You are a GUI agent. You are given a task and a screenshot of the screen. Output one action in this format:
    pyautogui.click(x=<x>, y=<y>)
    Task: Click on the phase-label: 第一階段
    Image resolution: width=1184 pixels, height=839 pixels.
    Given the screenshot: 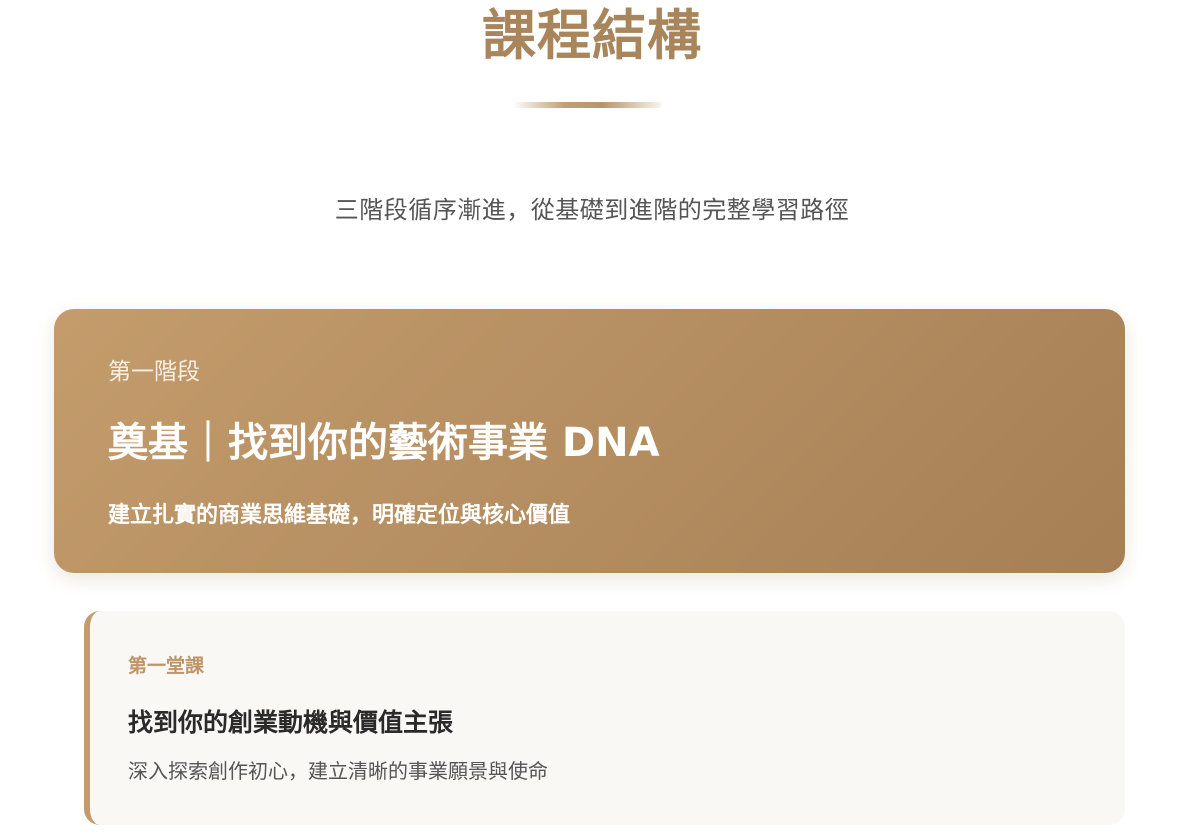 What is the action you would take?
    pyautogui.click(x=154, y=372)
    